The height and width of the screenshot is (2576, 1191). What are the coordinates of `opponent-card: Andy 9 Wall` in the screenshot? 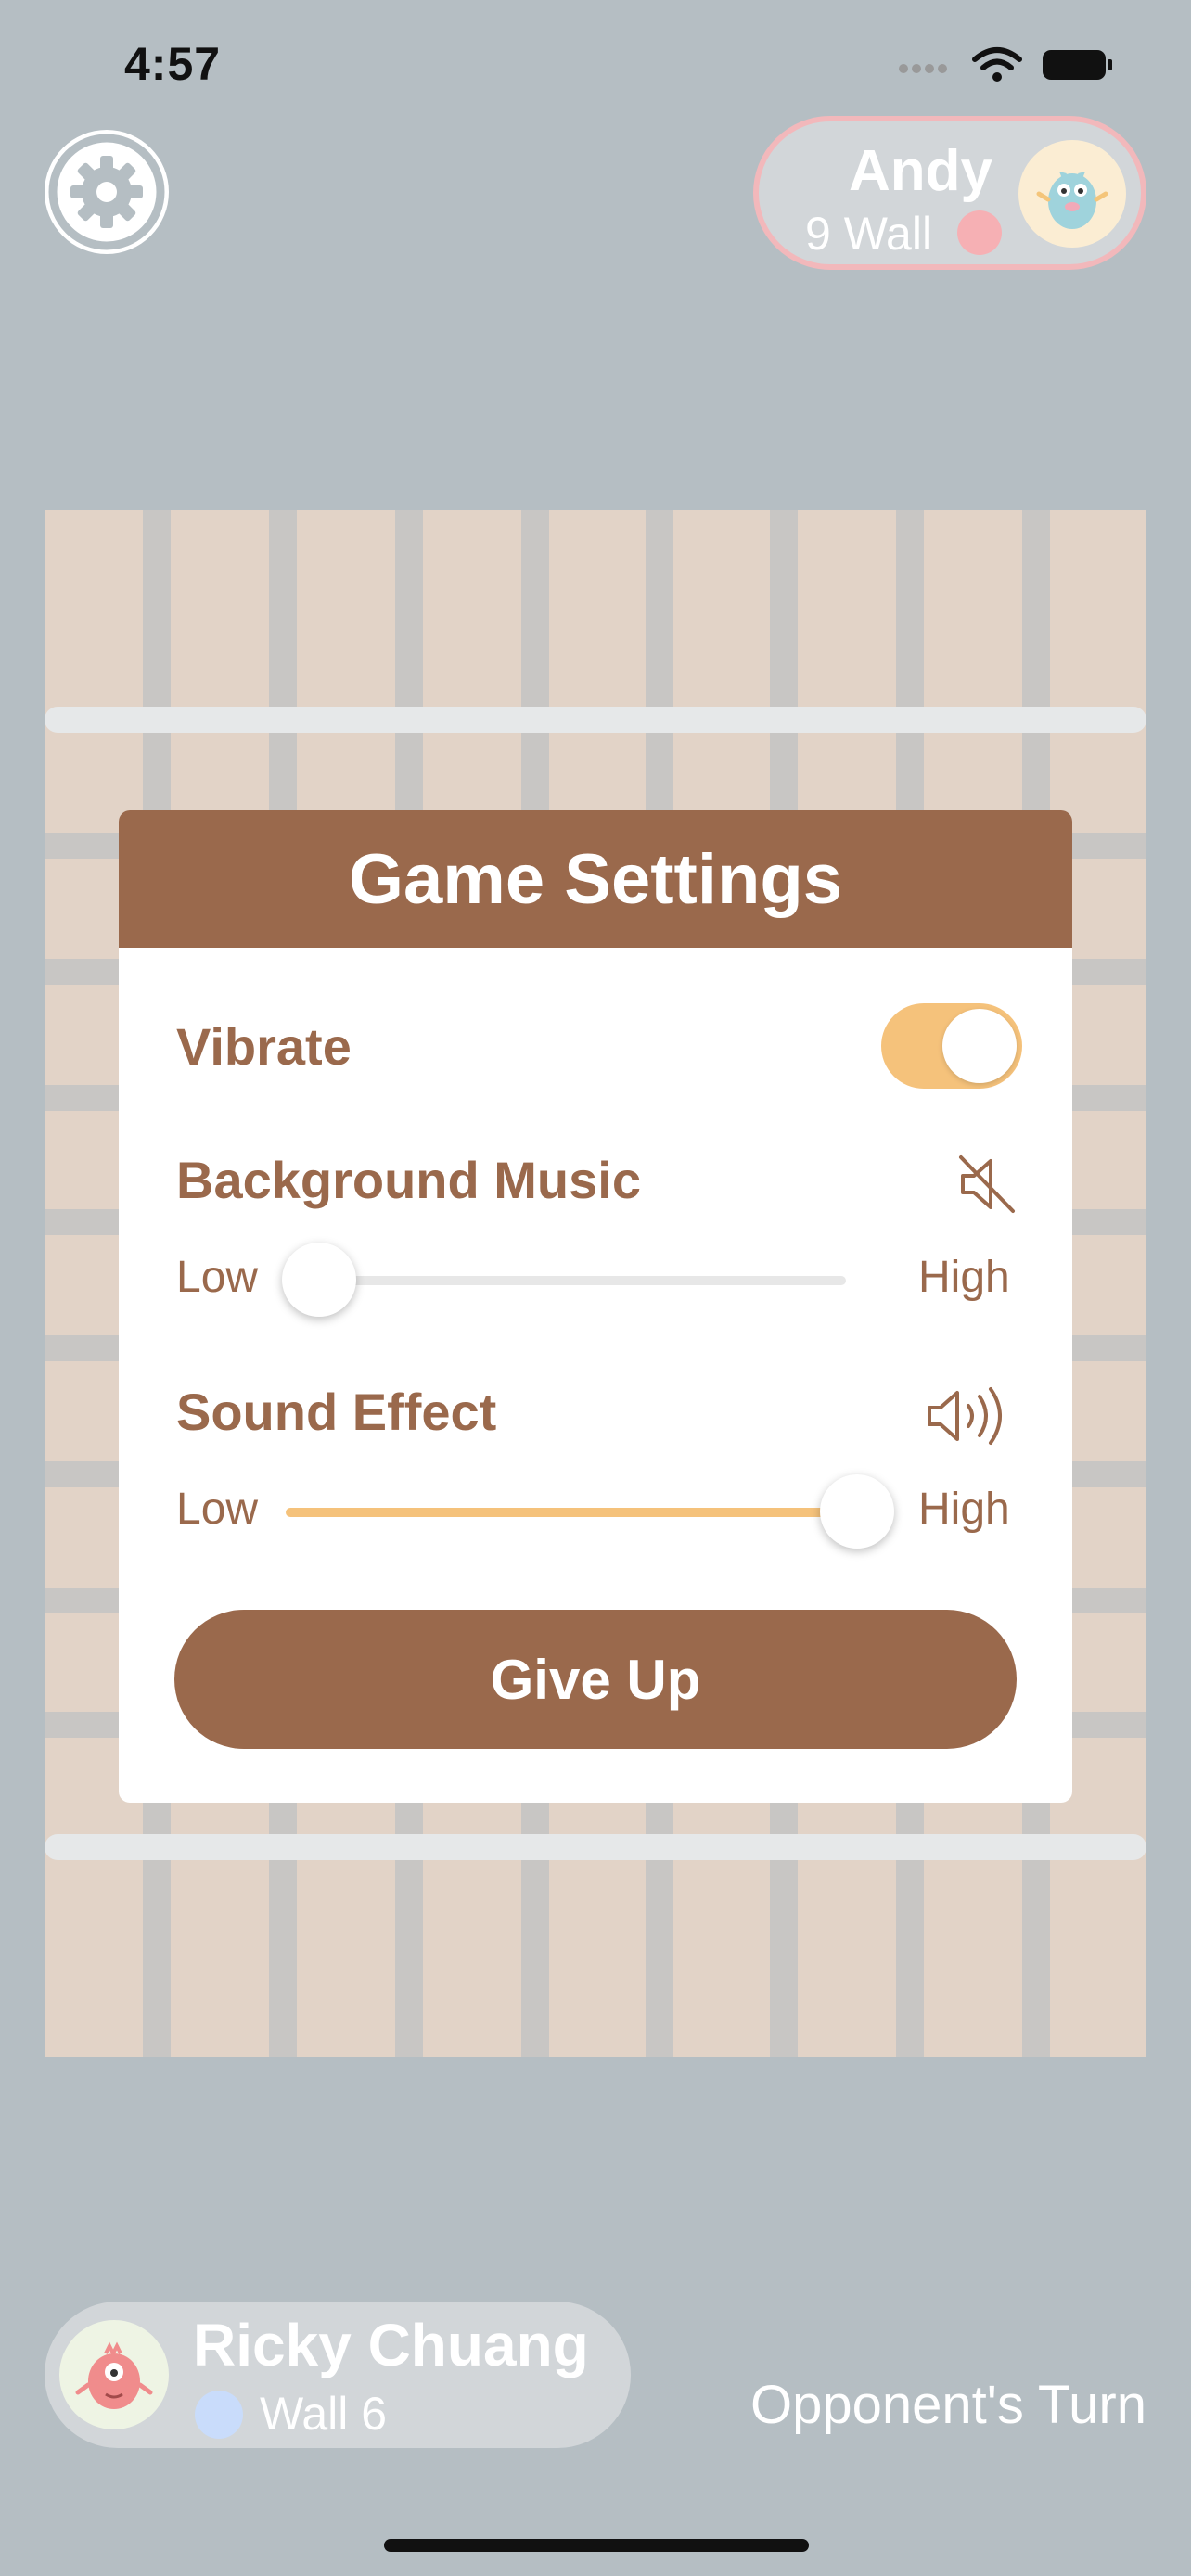 It's located at (949, 193).